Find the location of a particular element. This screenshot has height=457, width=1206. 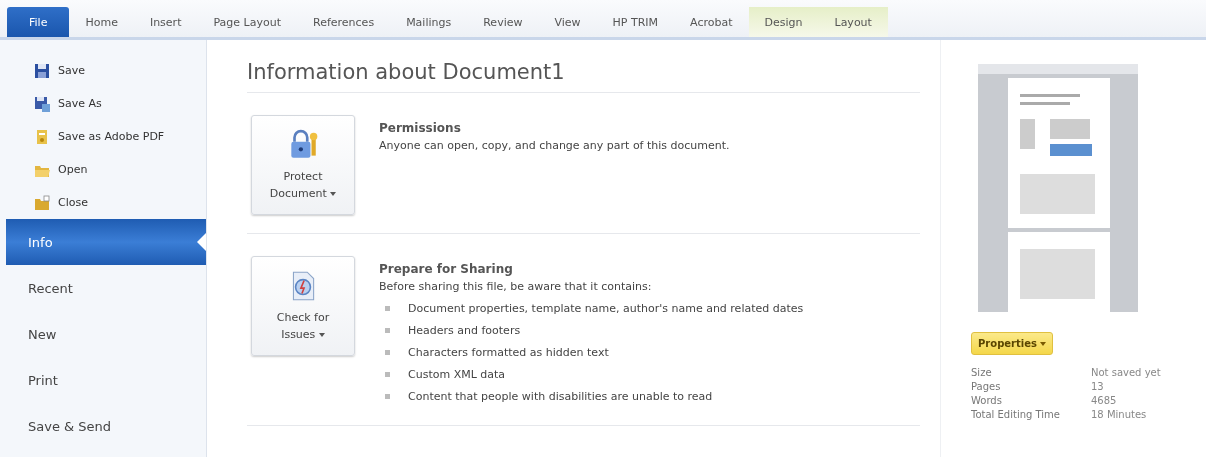

menu-item: Save as Adobe PDF is located at coordinates (103, 136).